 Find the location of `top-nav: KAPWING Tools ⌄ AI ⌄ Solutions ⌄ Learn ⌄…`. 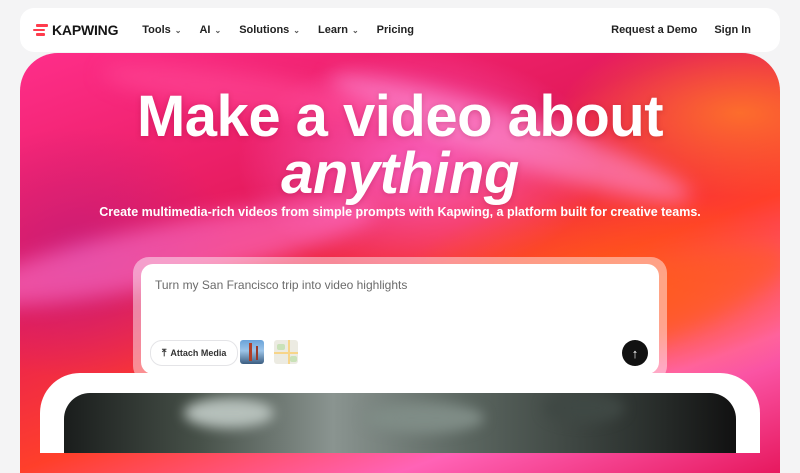

top-nav: KAPWING Tools ⌄ AI ⌄ Solutions ⌄ Learn ⌄… is located at coordinates (400, 30).